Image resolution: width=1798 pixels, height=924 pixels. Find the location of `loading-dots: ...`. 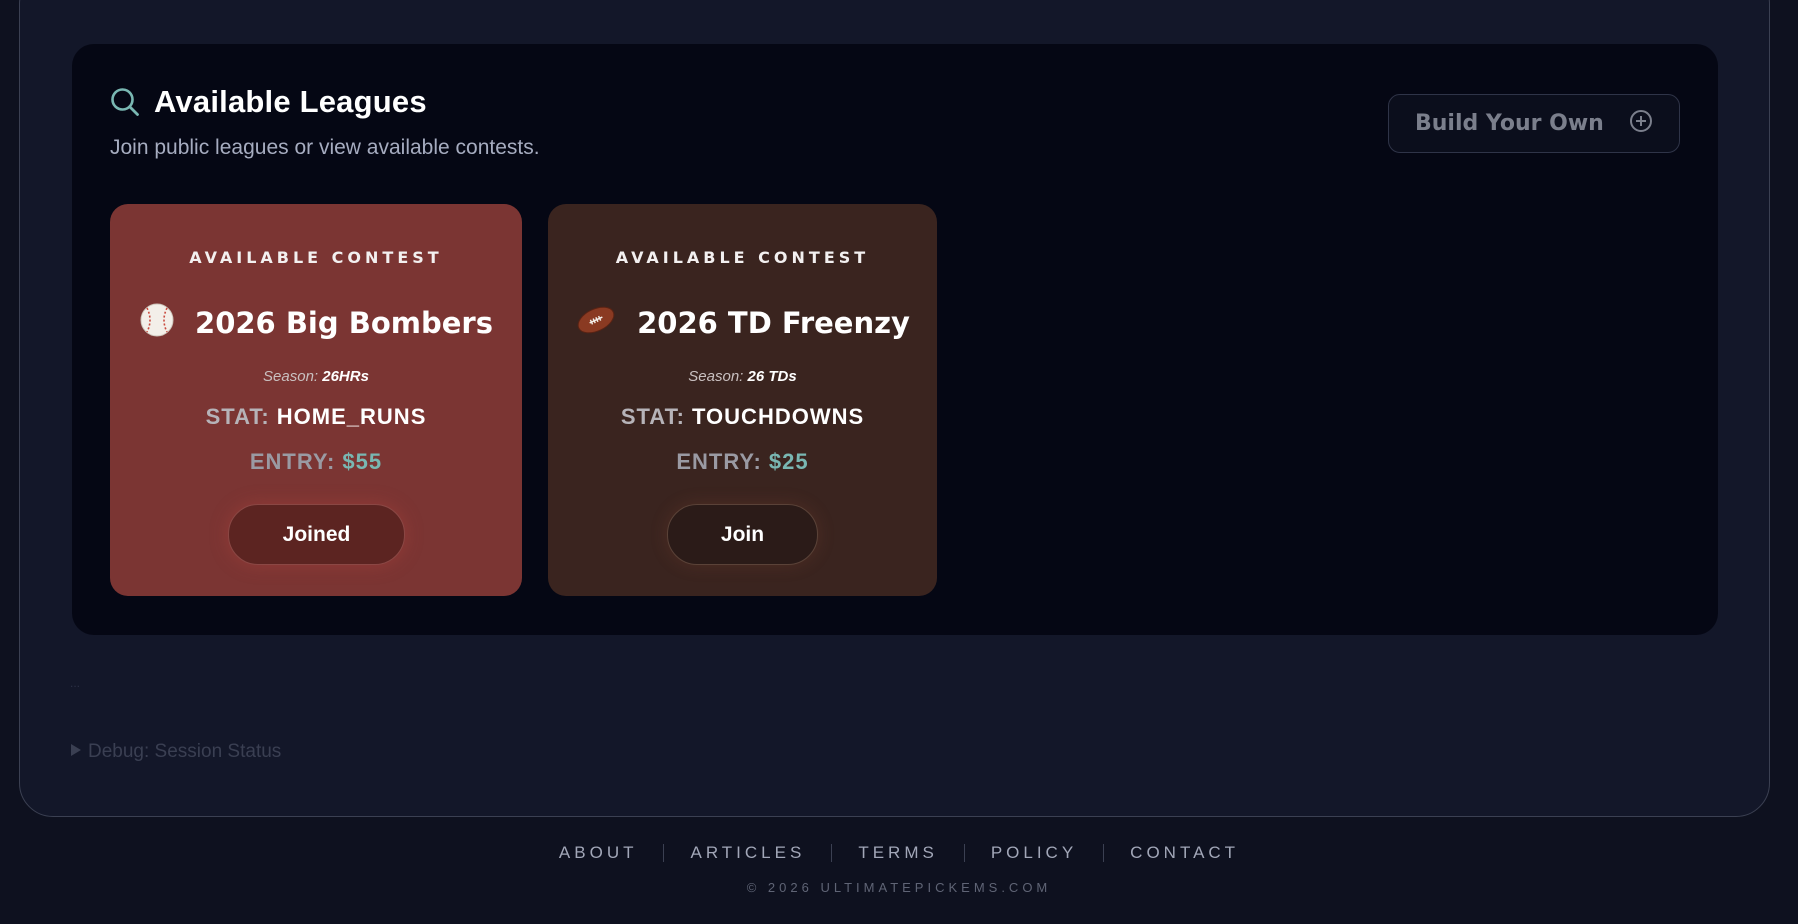

loading-dots: ... is located at coordinates (75, 683).